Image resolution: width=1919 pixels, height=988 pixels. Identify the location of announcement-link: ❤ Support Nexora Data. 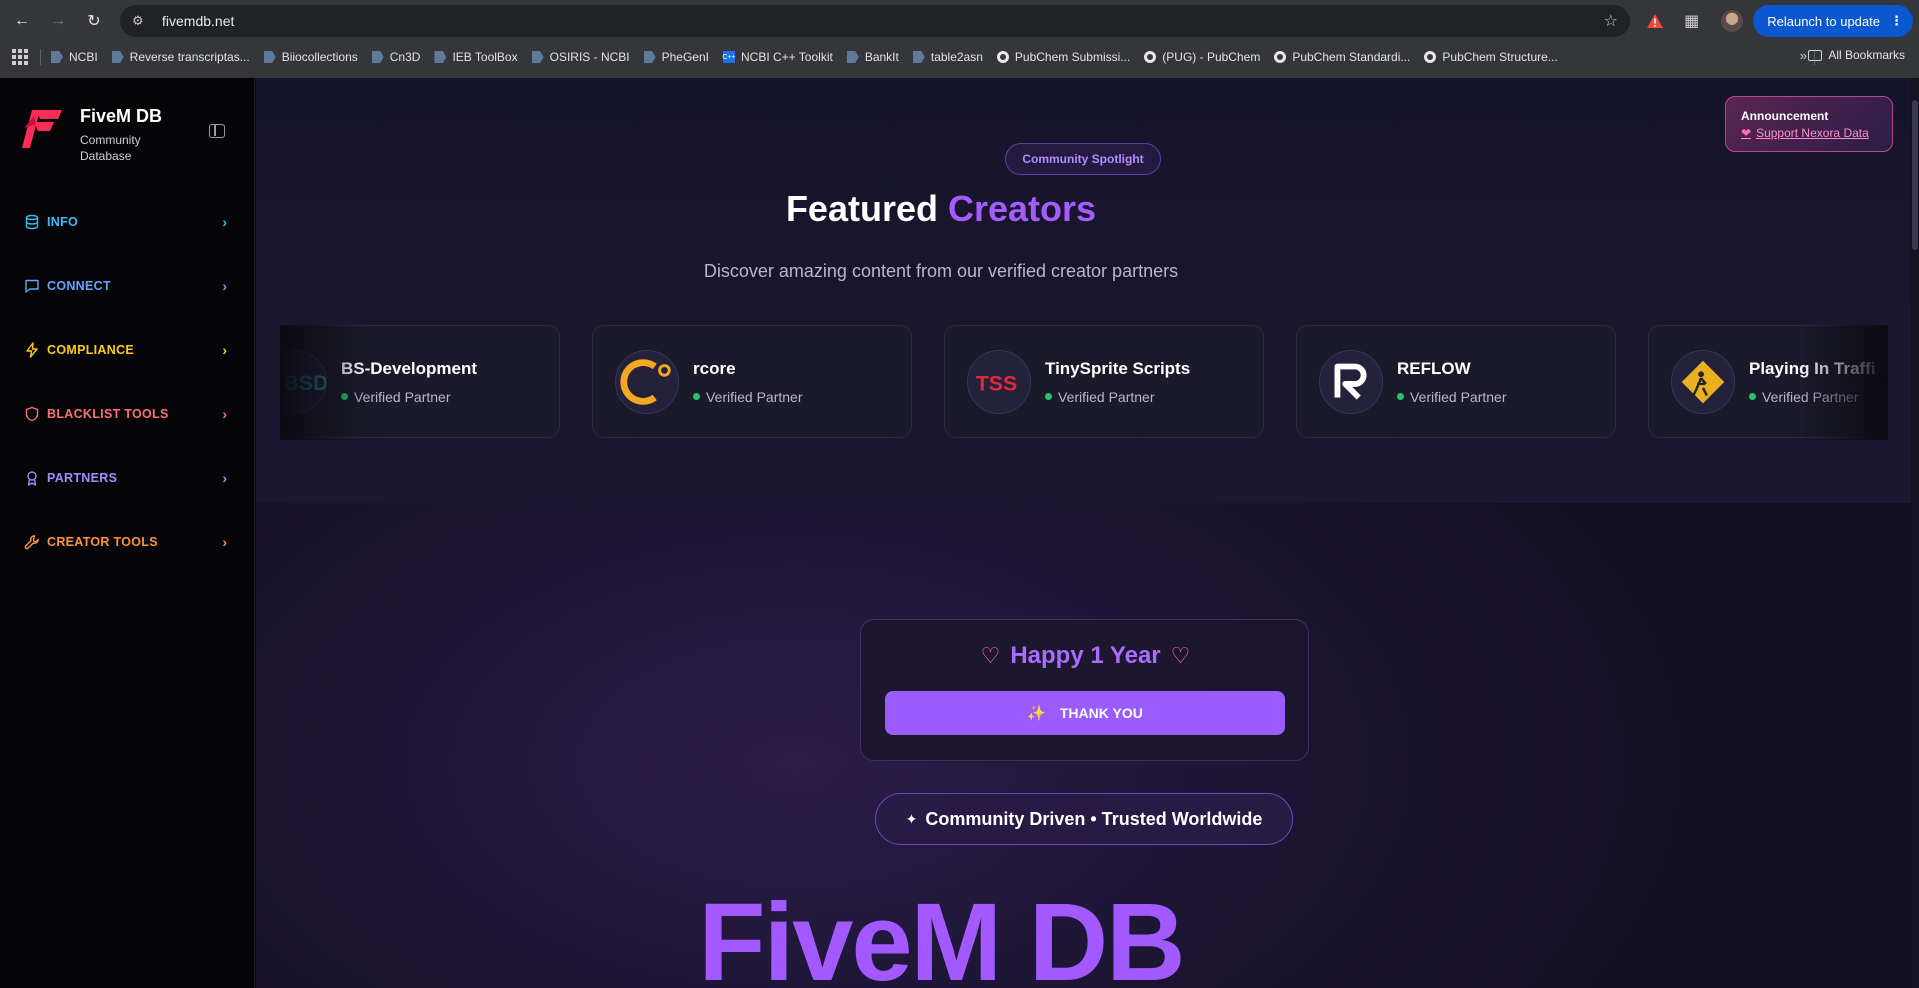
(1805, 133).